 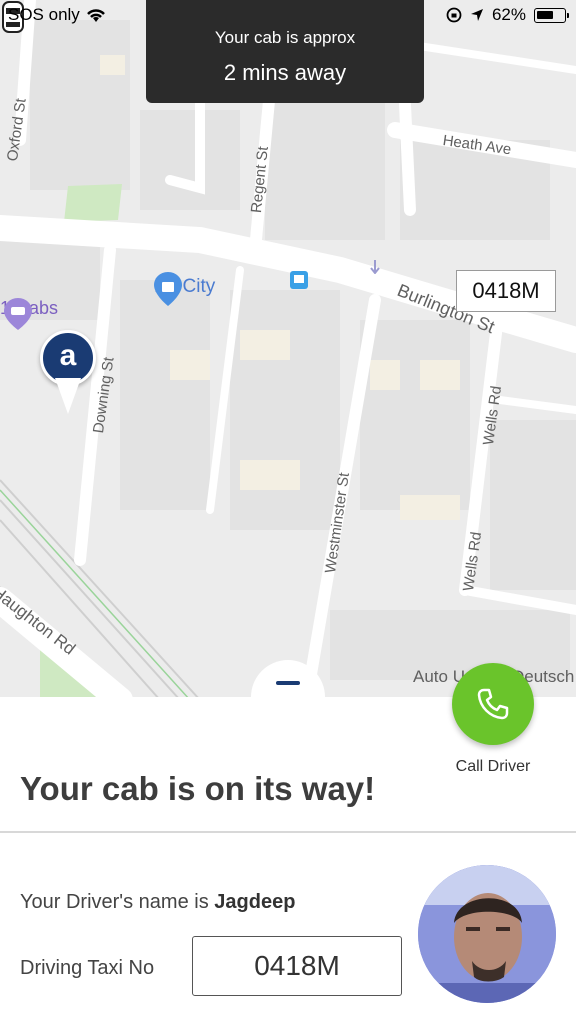 What do you see at coordinates (68, 358) in the screenshot?
I see `pickup-marker-label: a` at bounding box center [68, 358].